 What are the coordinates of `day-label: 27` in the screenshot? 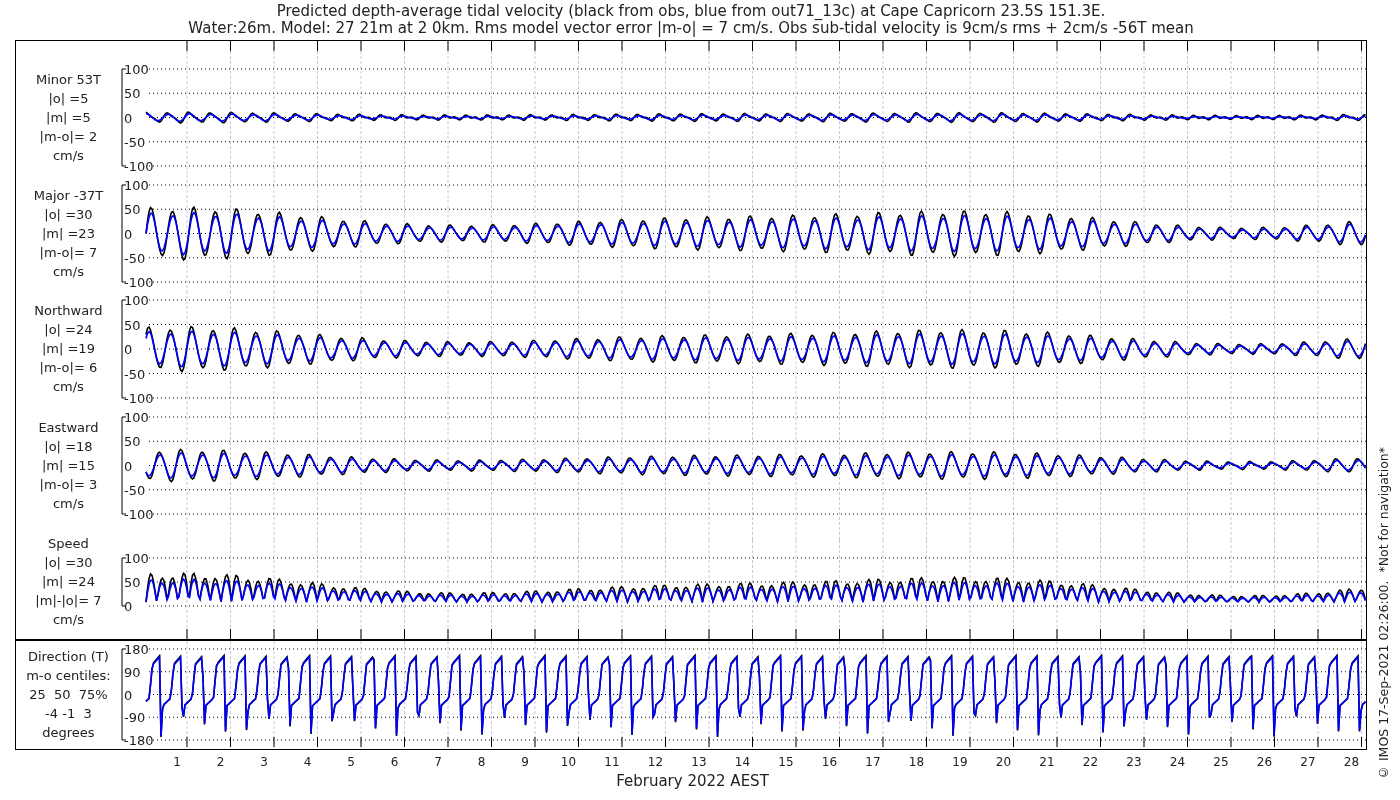 It's located at (1308, 762).